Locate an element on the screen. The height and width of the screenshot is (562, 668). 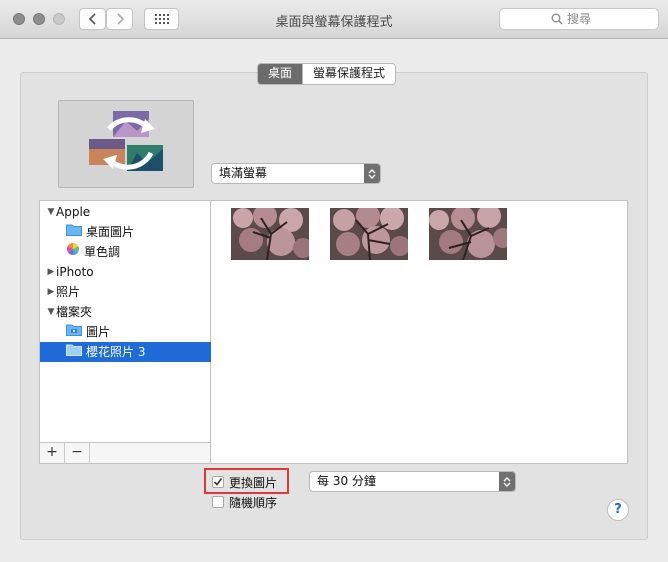
sidebar-item-pictures: 圖片 is located at coordinates (138, 332).